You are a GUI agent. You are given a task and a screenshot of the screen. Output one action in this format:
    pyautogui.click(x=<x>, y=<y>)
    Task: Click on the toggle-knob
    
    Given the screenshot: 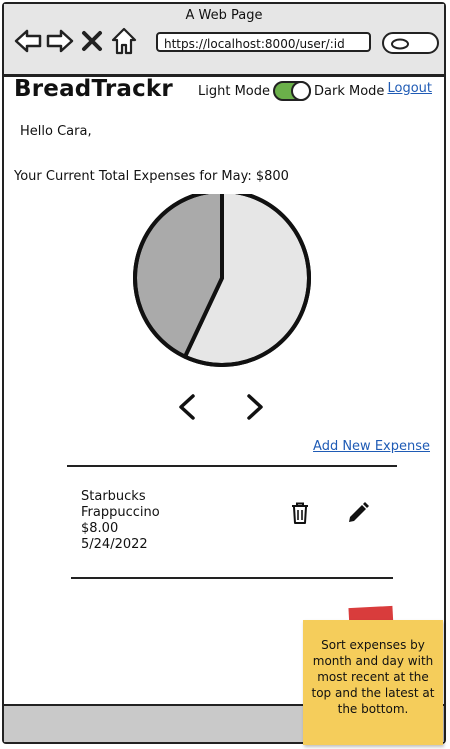 What is the action you would take?
    pyautogui.click(x=301, y=91)
    